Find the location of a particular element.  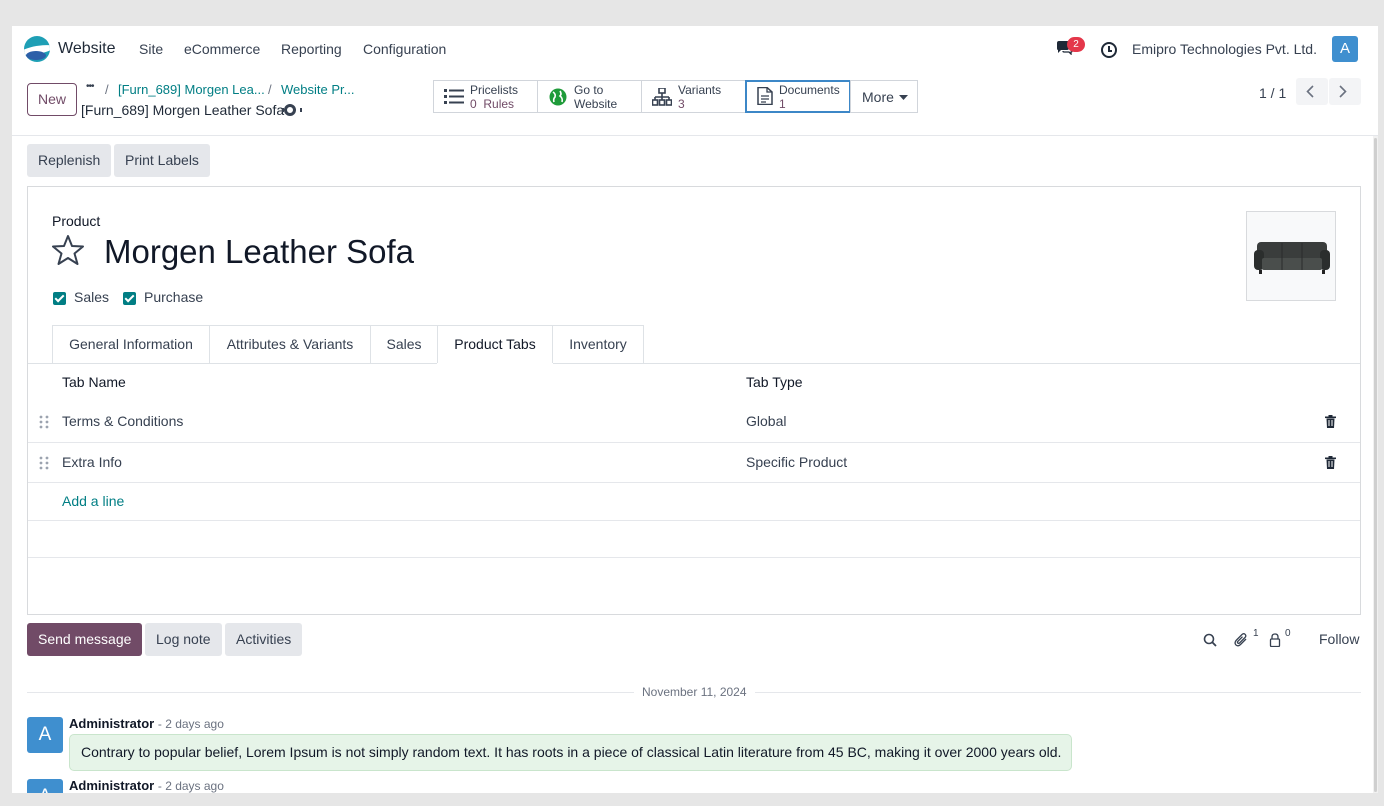

pricelists-label: Pricelists is located at coordinates (494, 90).